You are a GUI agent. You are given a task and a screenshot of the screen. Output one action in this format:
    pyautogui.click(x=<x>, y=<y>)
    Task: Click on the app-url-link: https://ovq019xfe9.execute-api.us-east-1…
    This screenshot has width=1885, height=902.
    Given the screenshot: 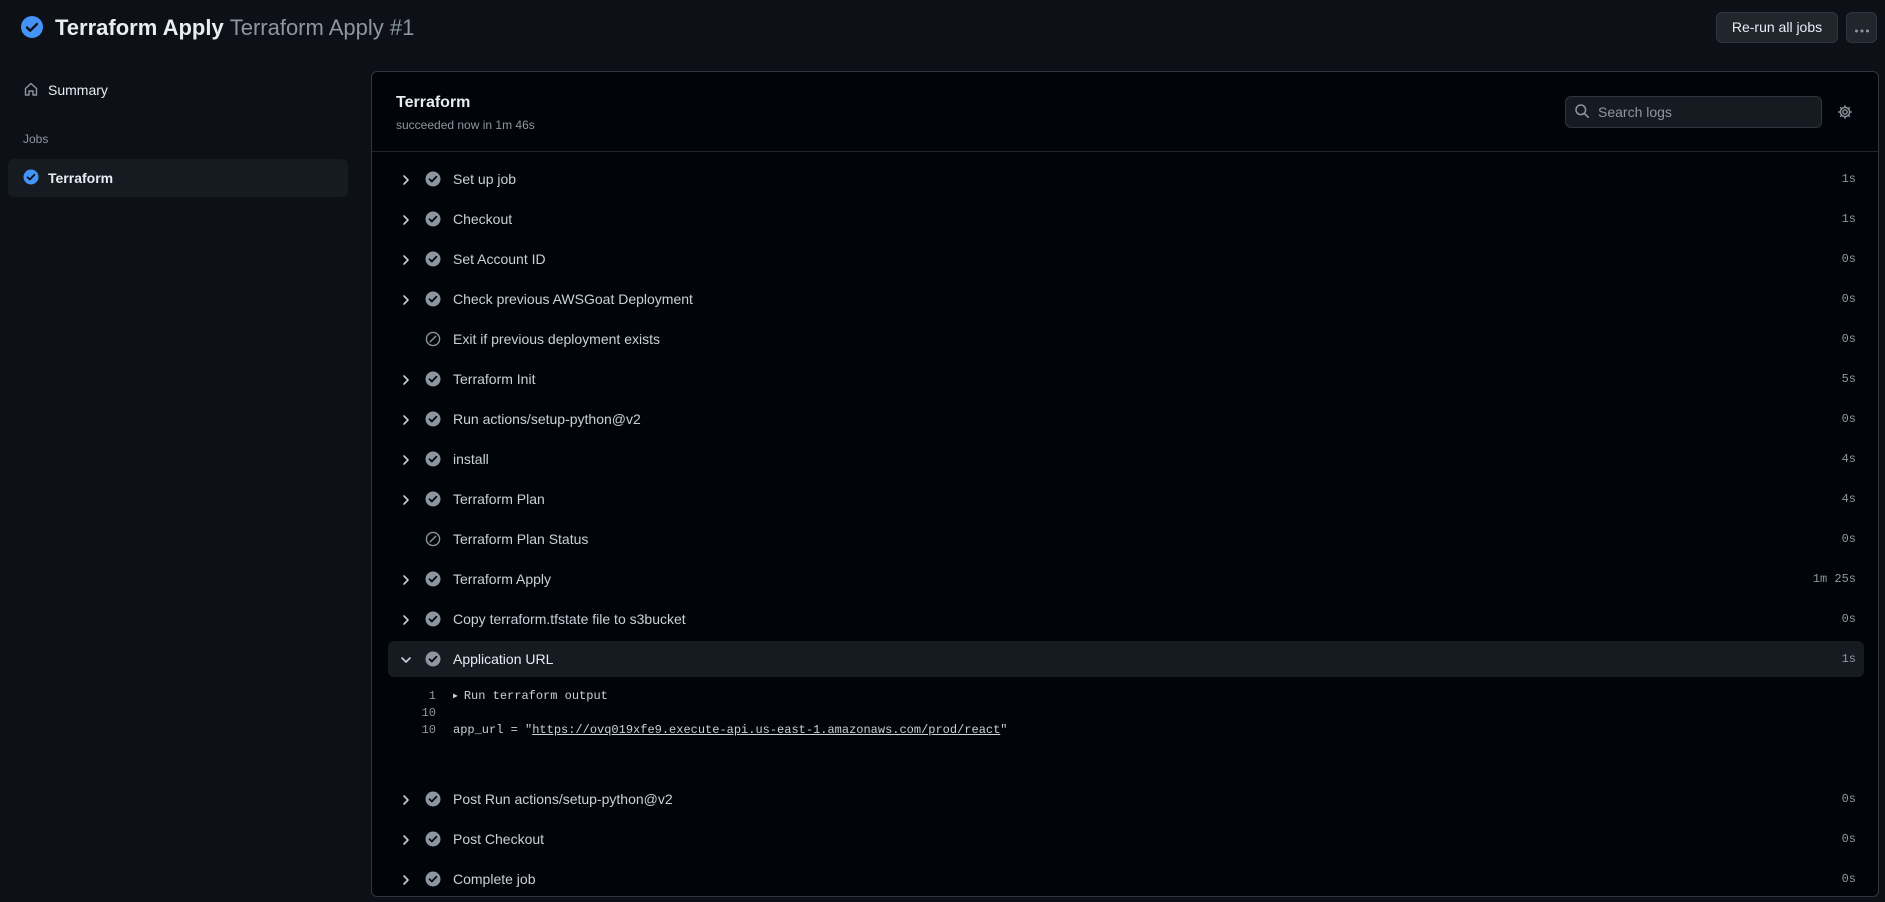 What is the action you would take?
    pyautogui.click(x=766, y=730)
    